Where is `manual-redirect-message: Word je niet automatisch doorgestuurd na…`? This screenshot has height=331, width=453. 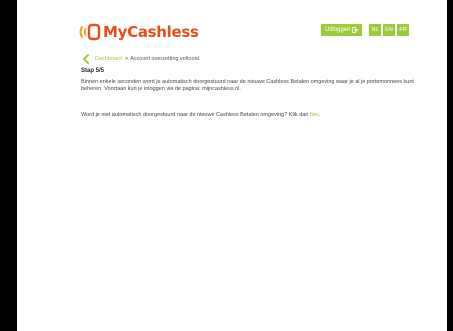 manual-redirect-message: Word je niet automatisch doorgestuurd na… is located at coordinates (256, 116).